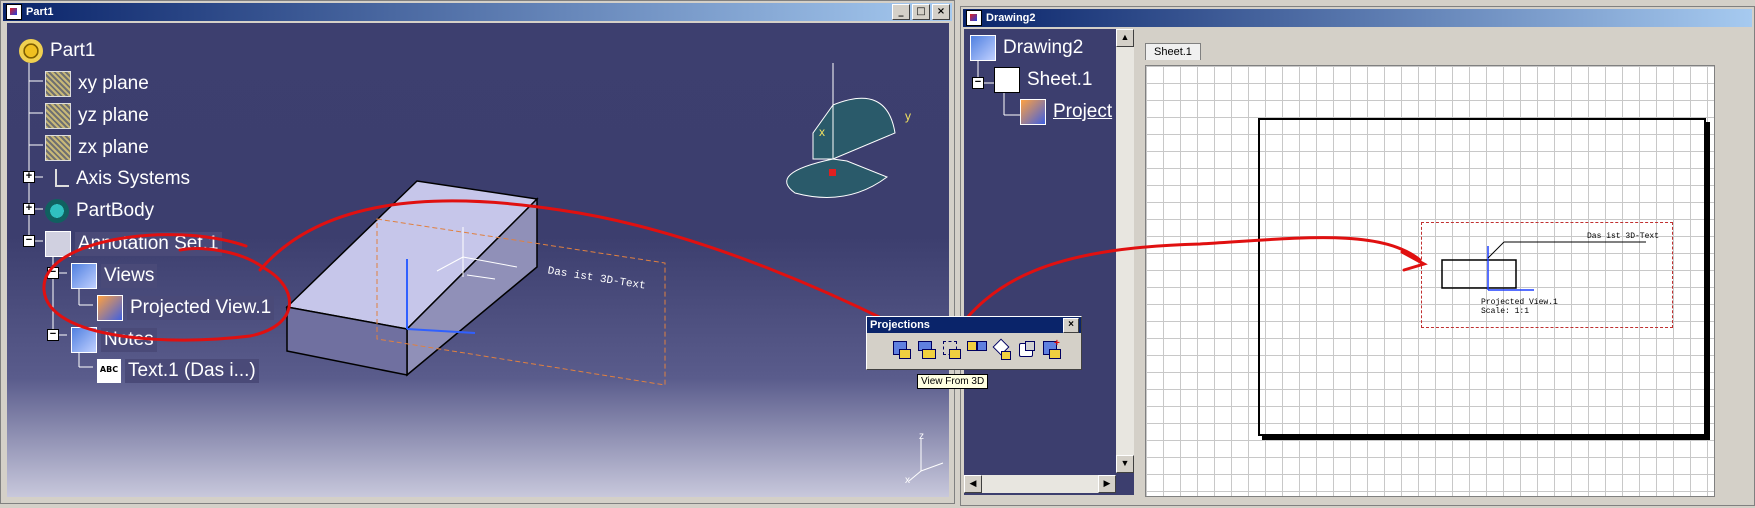 The width and height of the screenshot is (1755, 508). I want to click on auxiliary-view-icon, so click(1001, 349).